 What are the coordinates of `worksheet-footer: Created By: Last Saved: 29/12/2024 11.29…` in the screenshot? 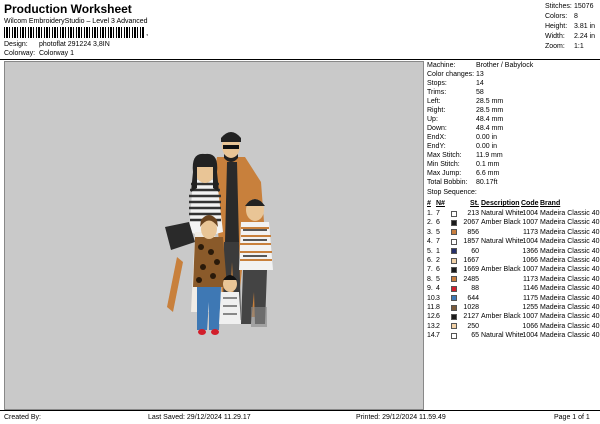 It's located at (300, 417).